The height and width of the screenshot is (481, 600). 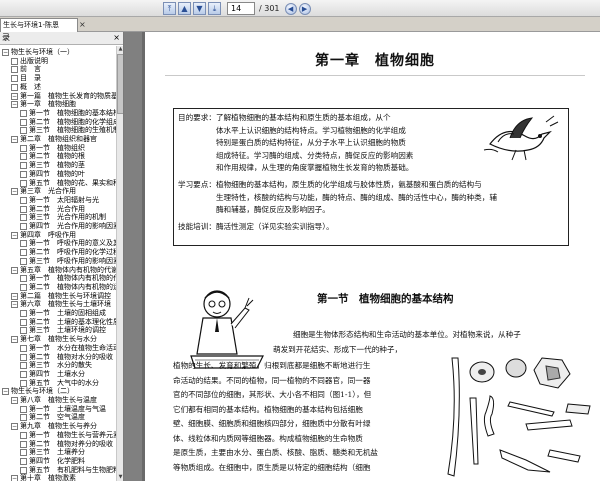 I want to click on chapter-divider, so click(x=375, y=75).